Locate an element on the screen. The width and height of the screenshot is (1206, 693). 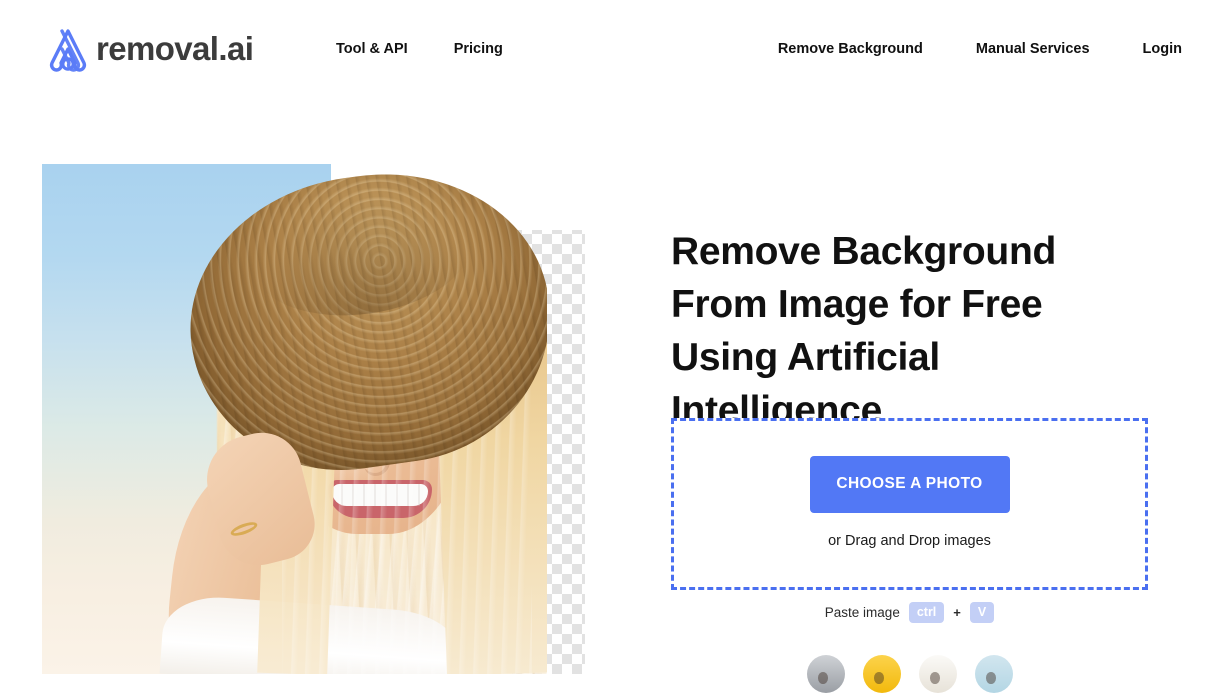
sample-images-row is located at coordinates (909, 674).